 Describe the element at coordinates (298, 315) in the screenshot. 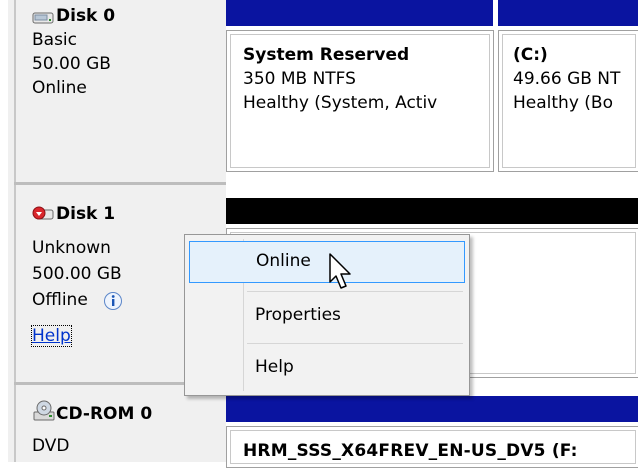

I see `menu-item-label: Properties` at that location.